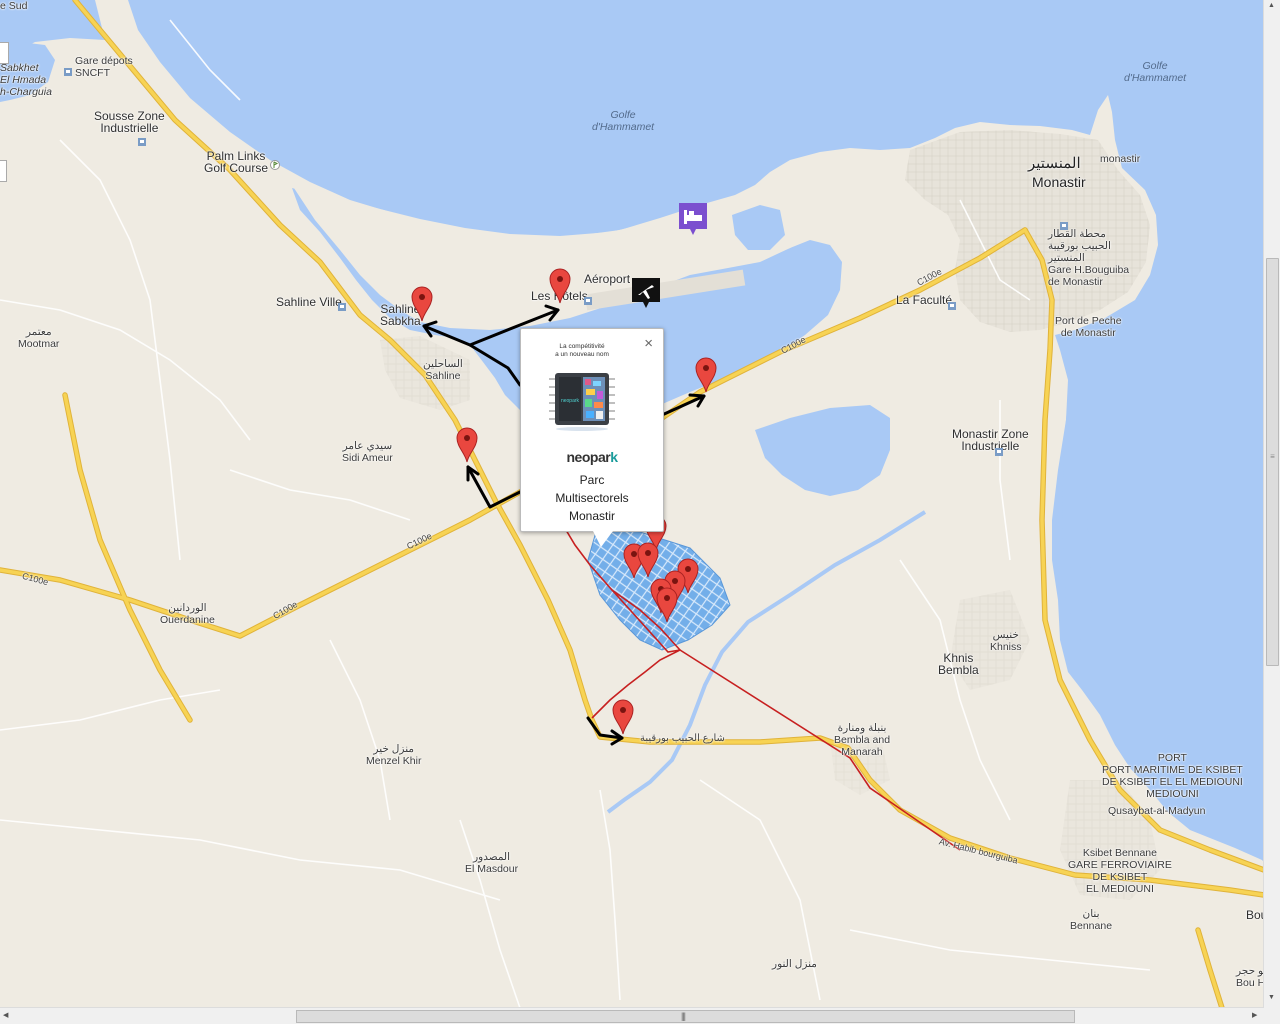 This screenshot has height=1024, width=1280. I want to click on grip-icon: ≡, so click(1272, 456).